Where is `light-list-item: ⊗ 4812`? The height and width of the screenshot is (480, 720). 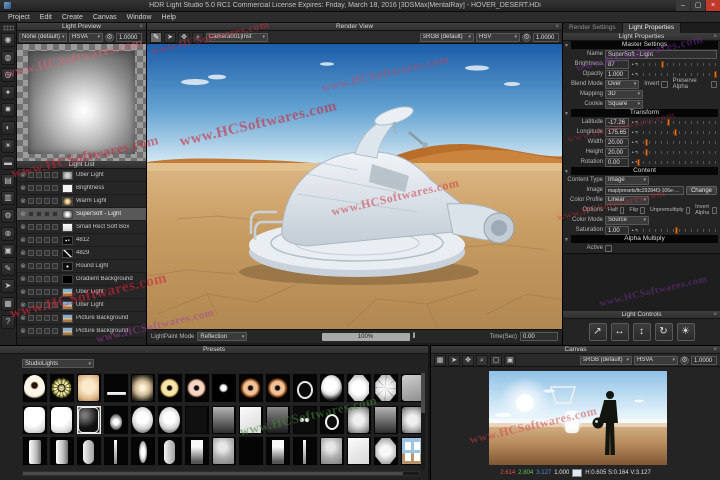 light-list-item: ⊗ 4812 is located at coordinates (81, 240).